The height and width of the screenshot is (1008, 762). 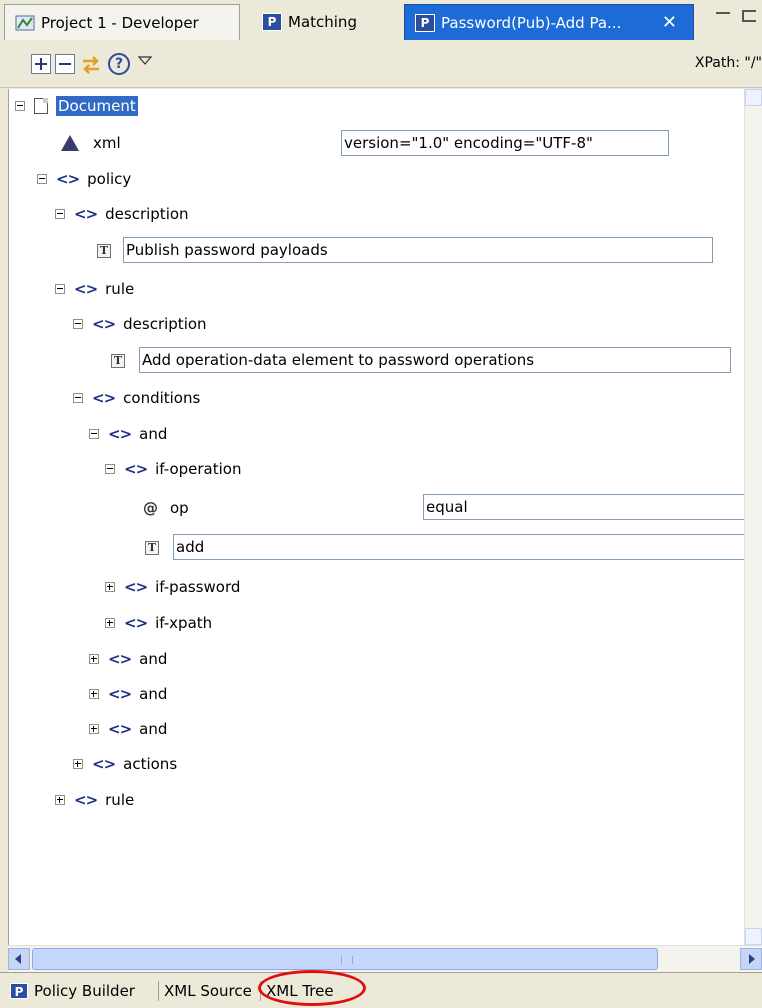 I want to click on tab-project-developer: Project 1 - Developer, so click(x=122, y=22).